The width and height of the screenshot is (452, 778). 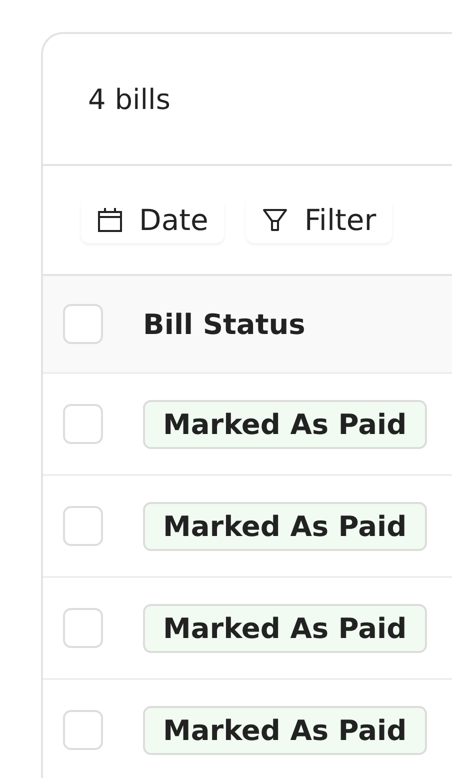 I want to click on date-button: Date, so click(x=152, y=220).